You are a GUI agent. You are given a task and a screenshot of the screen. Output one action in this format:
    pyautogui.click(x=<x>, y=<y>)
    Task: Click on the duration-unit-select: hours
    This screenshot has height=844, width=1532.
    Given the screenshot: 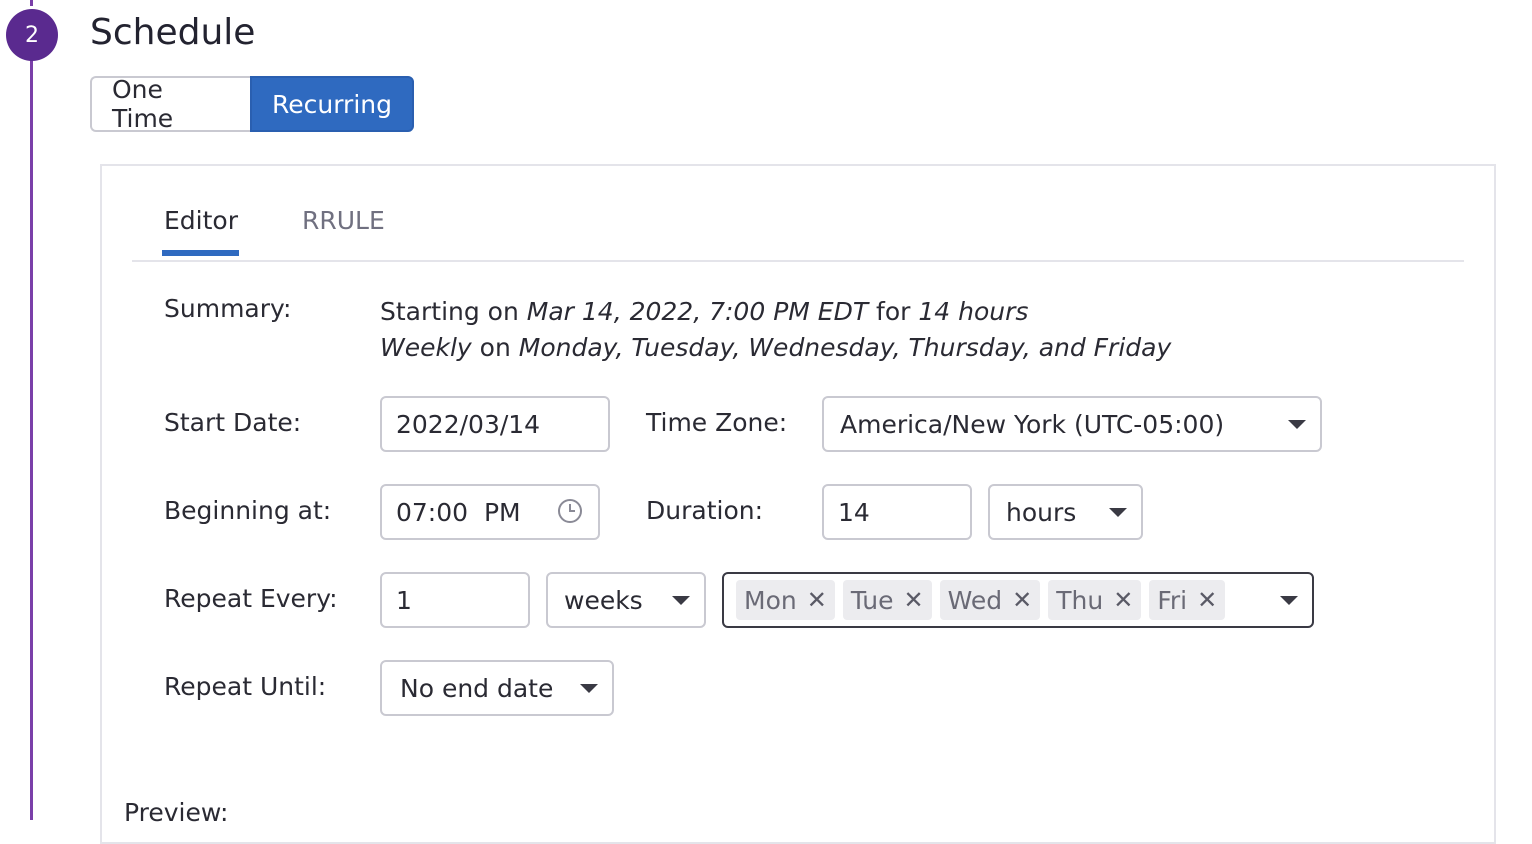 What is the action you would take?
    pyautogui.click(x=1065, y=512)
    